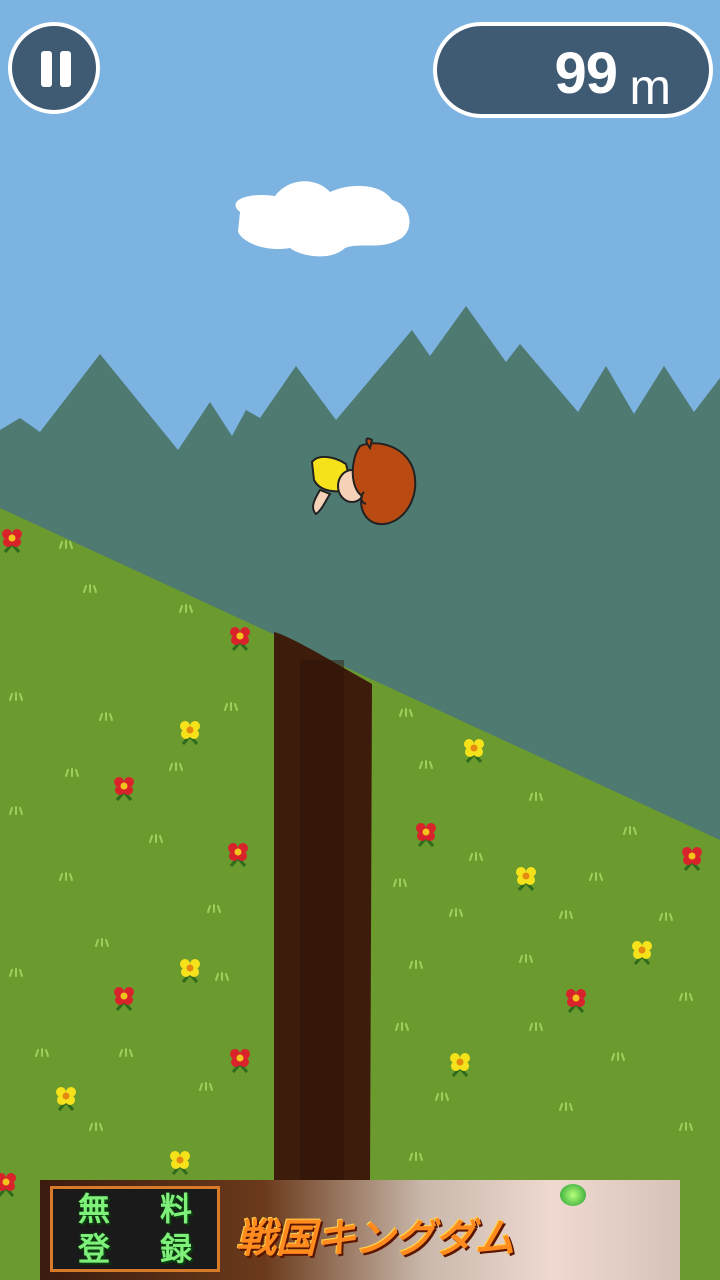 Image resolution: width=720 pixels, height=1280 pixels. What do you see at coordinates (375, 1238) in the screenshot?
I see `ad-title: 戦国キングダム` at bounding box center [375, 1238].